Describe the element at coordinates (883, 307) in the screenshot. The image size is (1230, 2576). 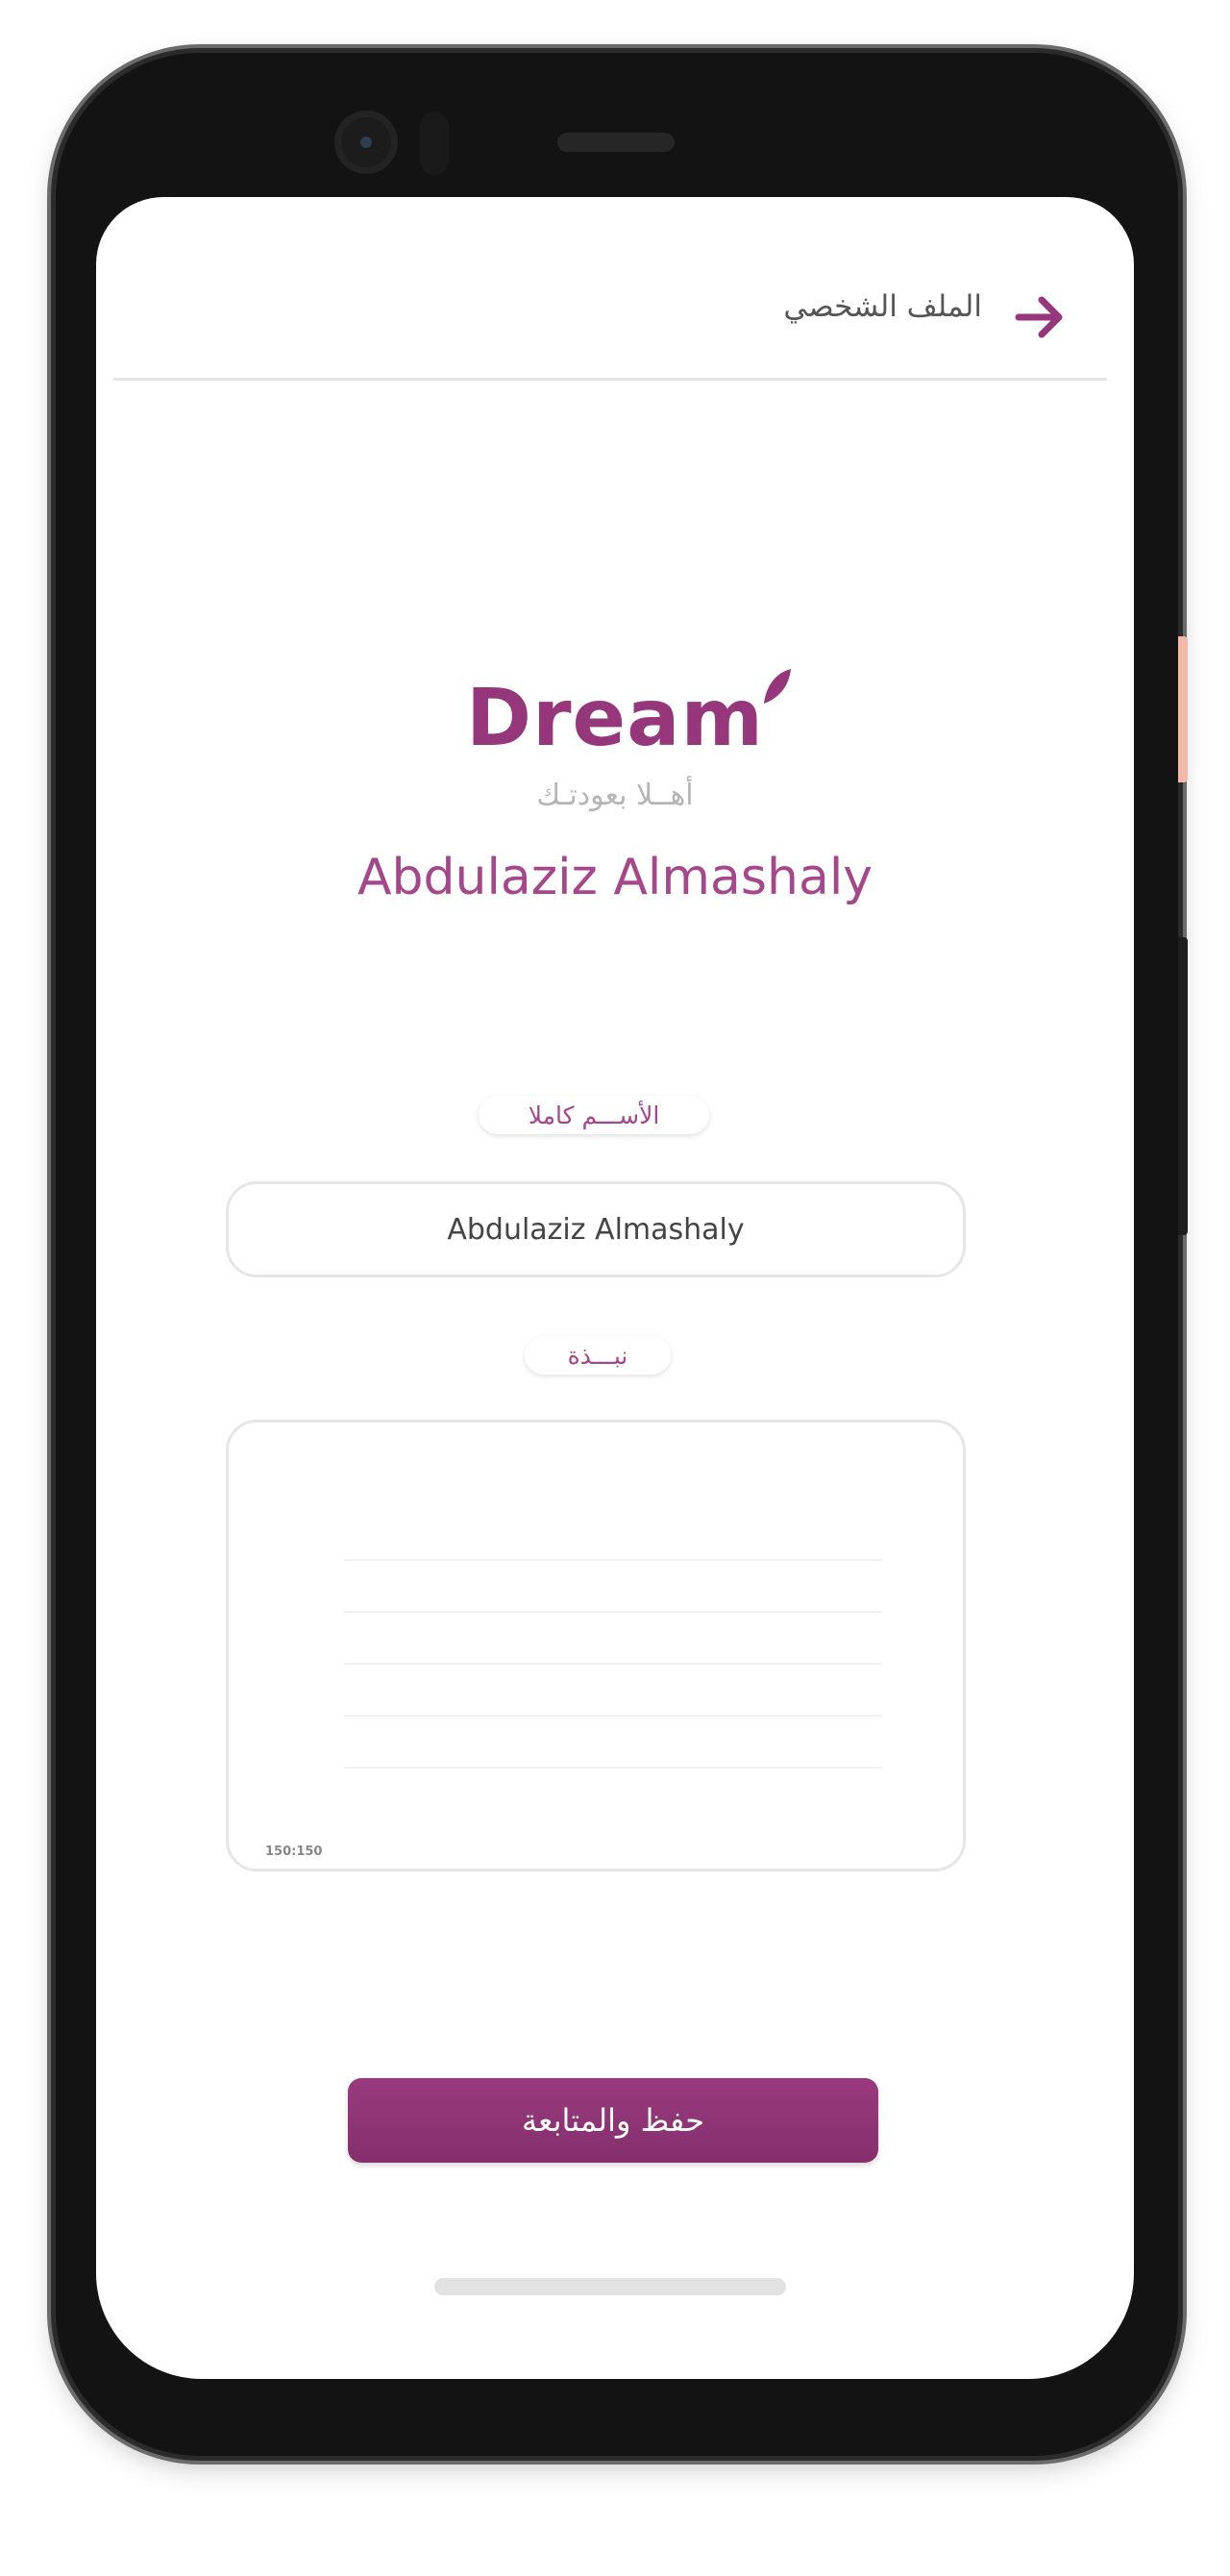
I see `page-title: الملف الشخصي` at that location.